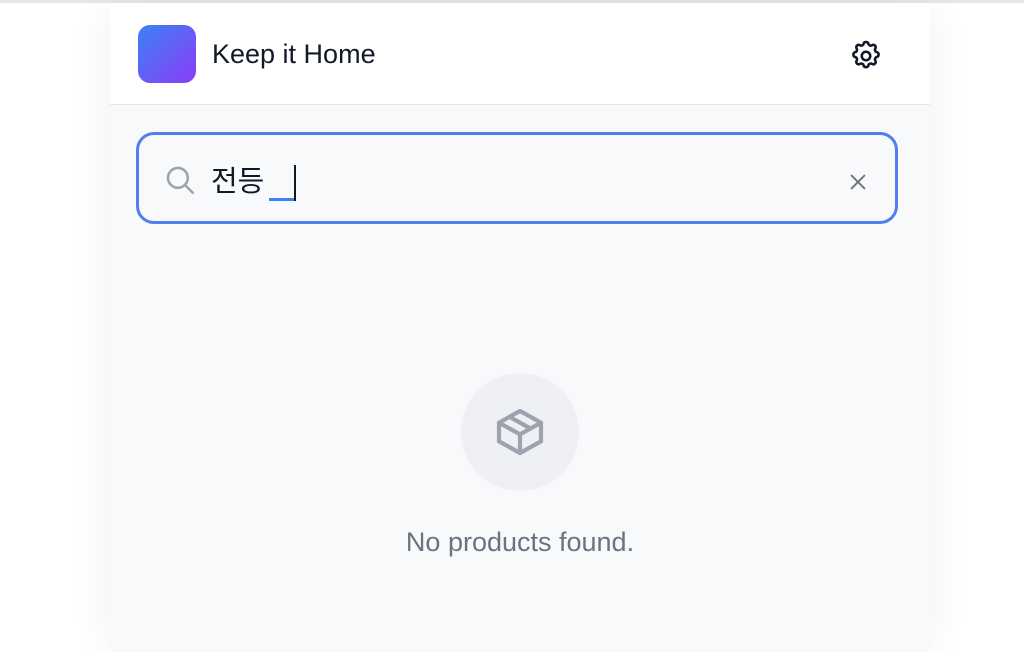 This screenshot has width=1024, height=652. I want to click on empty-state-icon-circle, so click(520, 432).